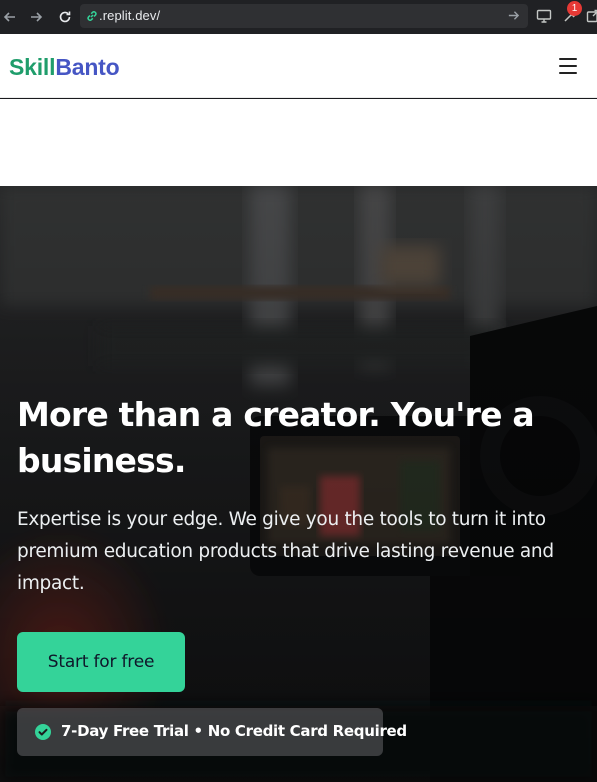 The width and height of the screenshot is (597, 782). What do you see at coordinates (92, 16) in the screenshot?
I see `link-icon` at bounding box center [92, 16].